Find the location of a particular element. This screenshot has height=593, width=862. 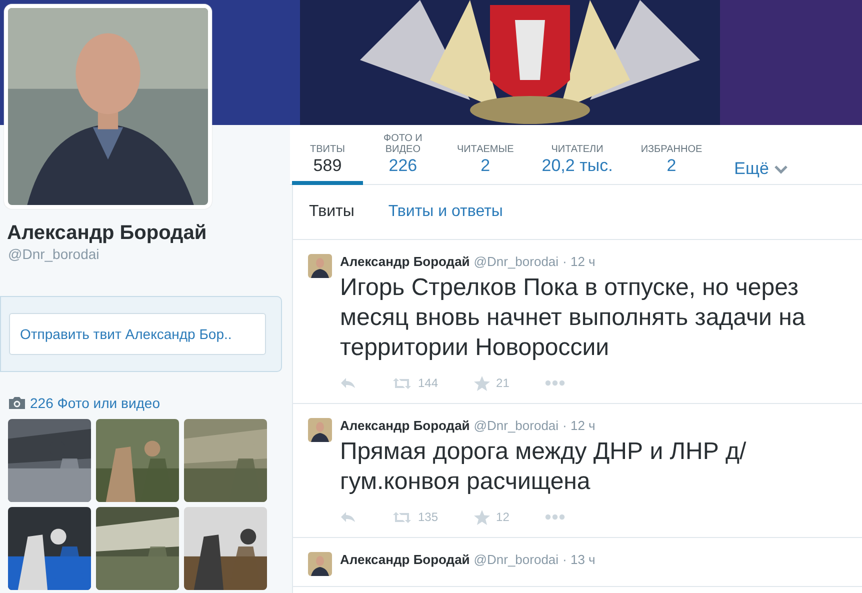

favorite-count: 21 is located at coordinates (503, 383).